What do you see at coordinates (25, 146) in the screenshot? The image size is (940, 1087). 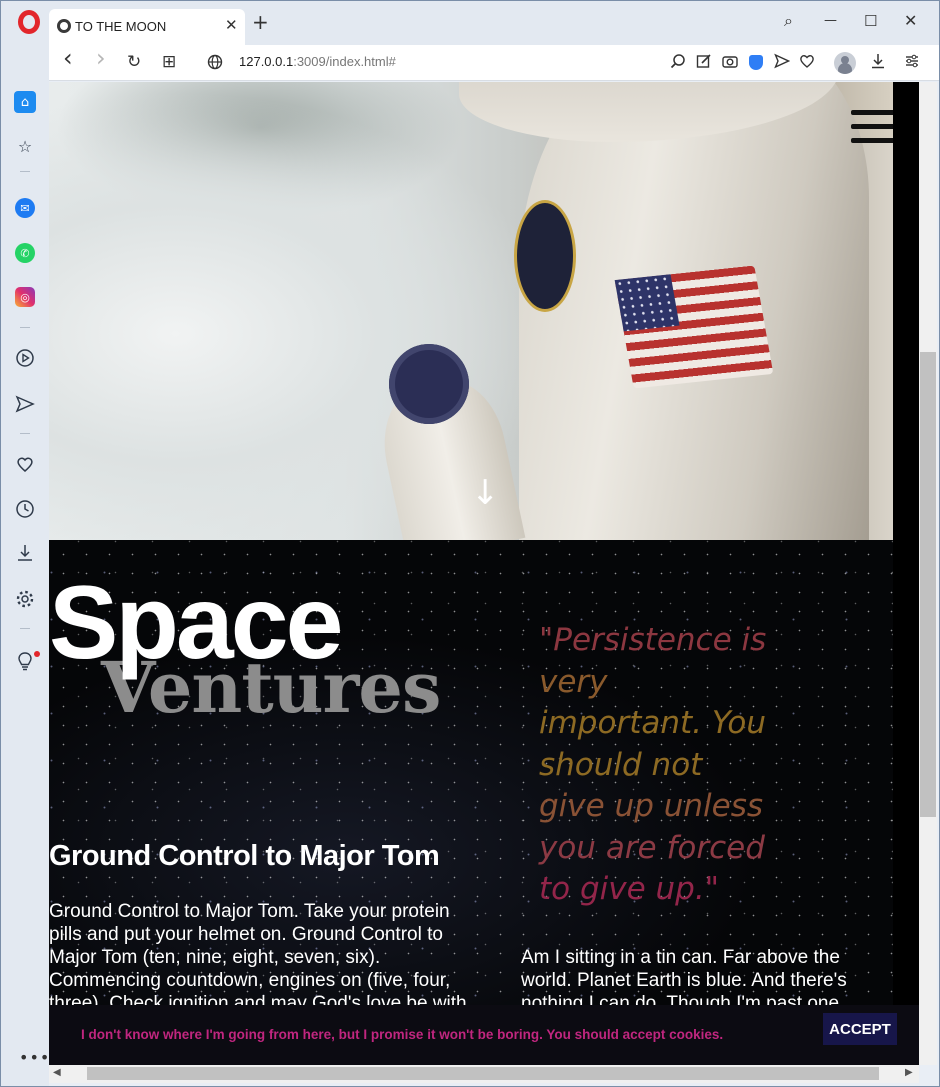 I see `speed-dial-star-icon: ☆` at bounding box center [25, 146].